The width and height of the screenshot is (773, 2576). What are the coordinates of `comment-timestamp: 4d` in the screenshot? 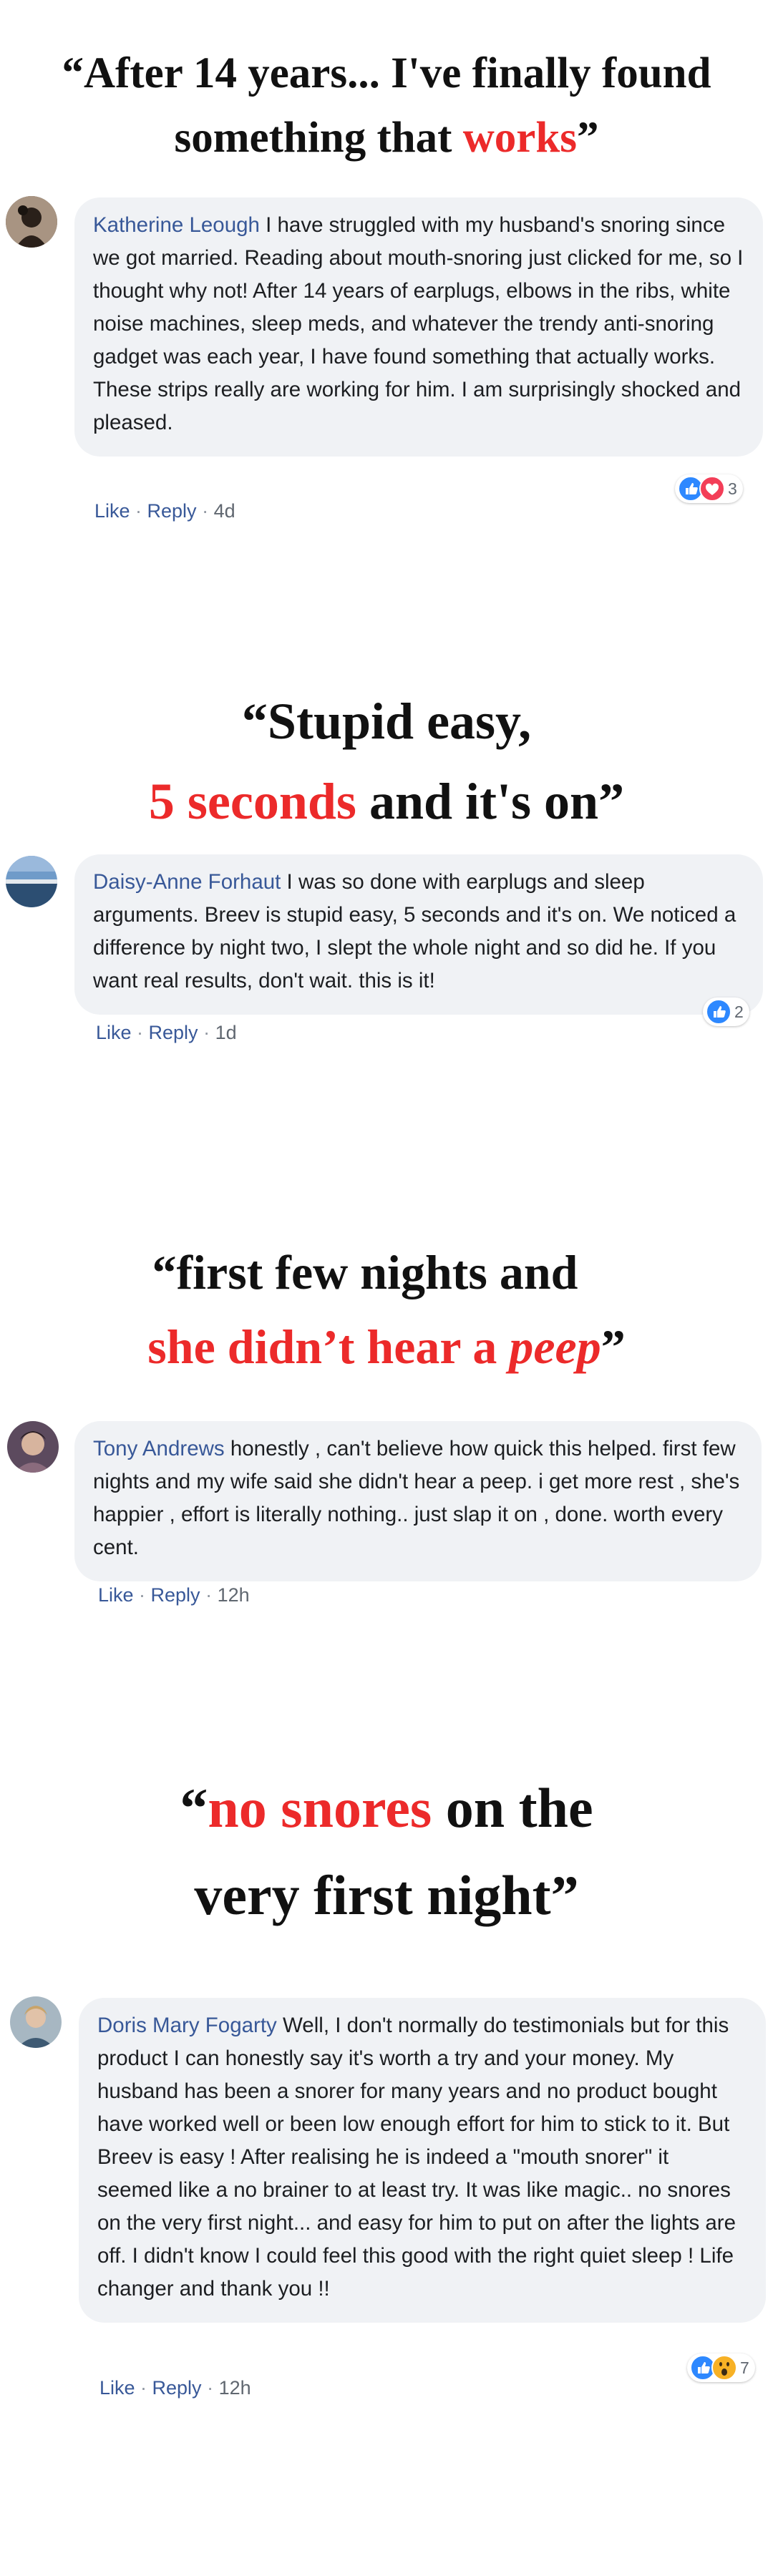 It's located at (225, 511).